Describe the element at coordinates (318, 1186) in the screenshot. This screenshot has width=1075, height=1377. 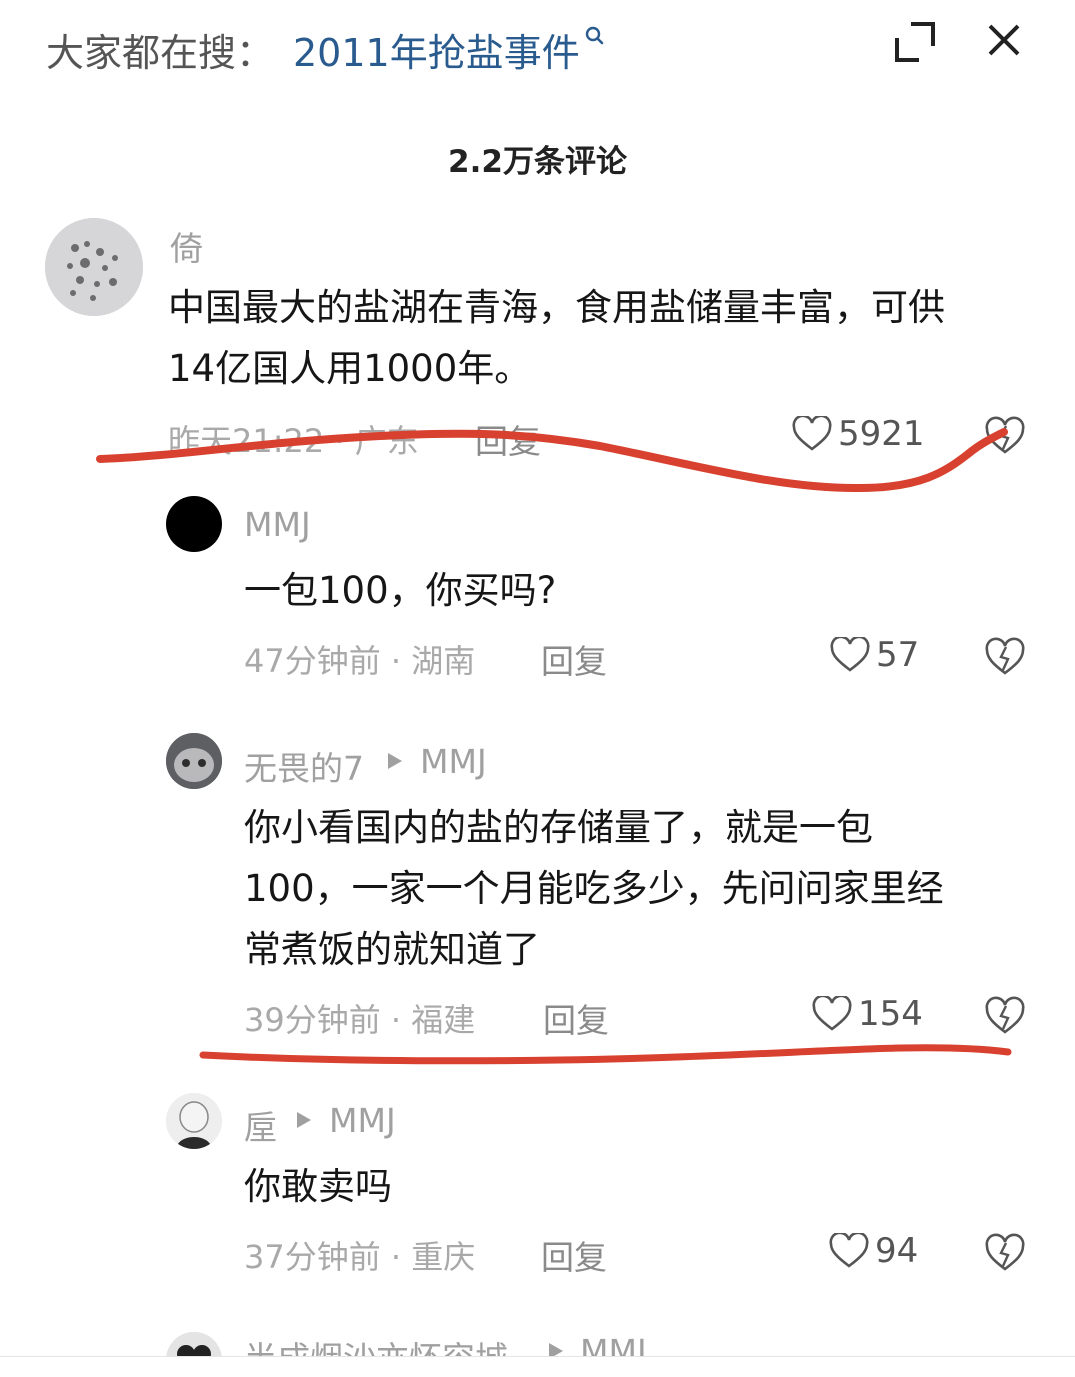
I see `comment-text: 你敢卖吗` at that location.